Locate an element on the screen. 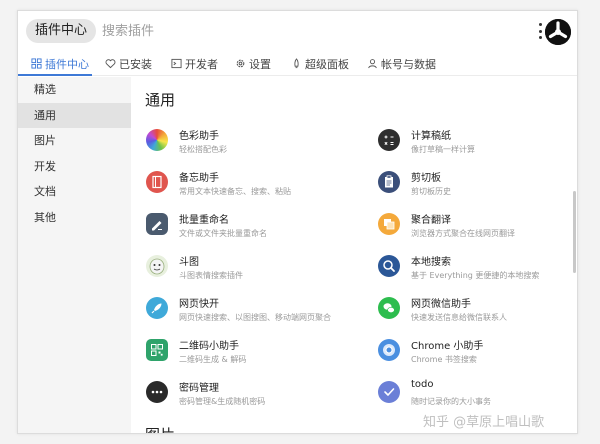 The height and width of the screenshot is (444, 600). sidebar-item-images: 图片 is located at coordinates (74, 141).